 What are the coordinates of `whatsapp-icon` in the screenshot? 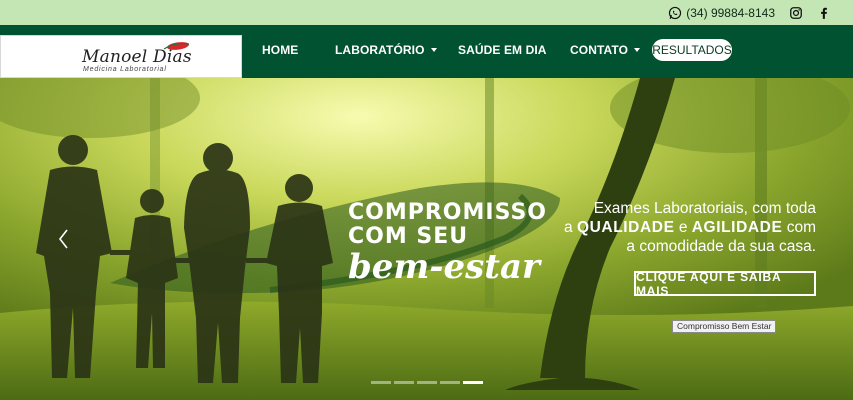 It's located at (675, 12).